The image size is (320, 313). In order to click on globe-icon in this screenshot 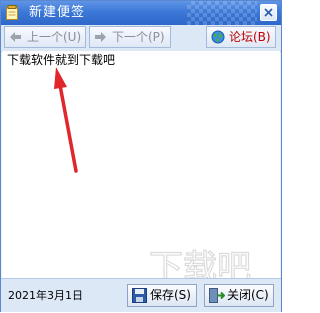, I will do `click(218, 37)`.